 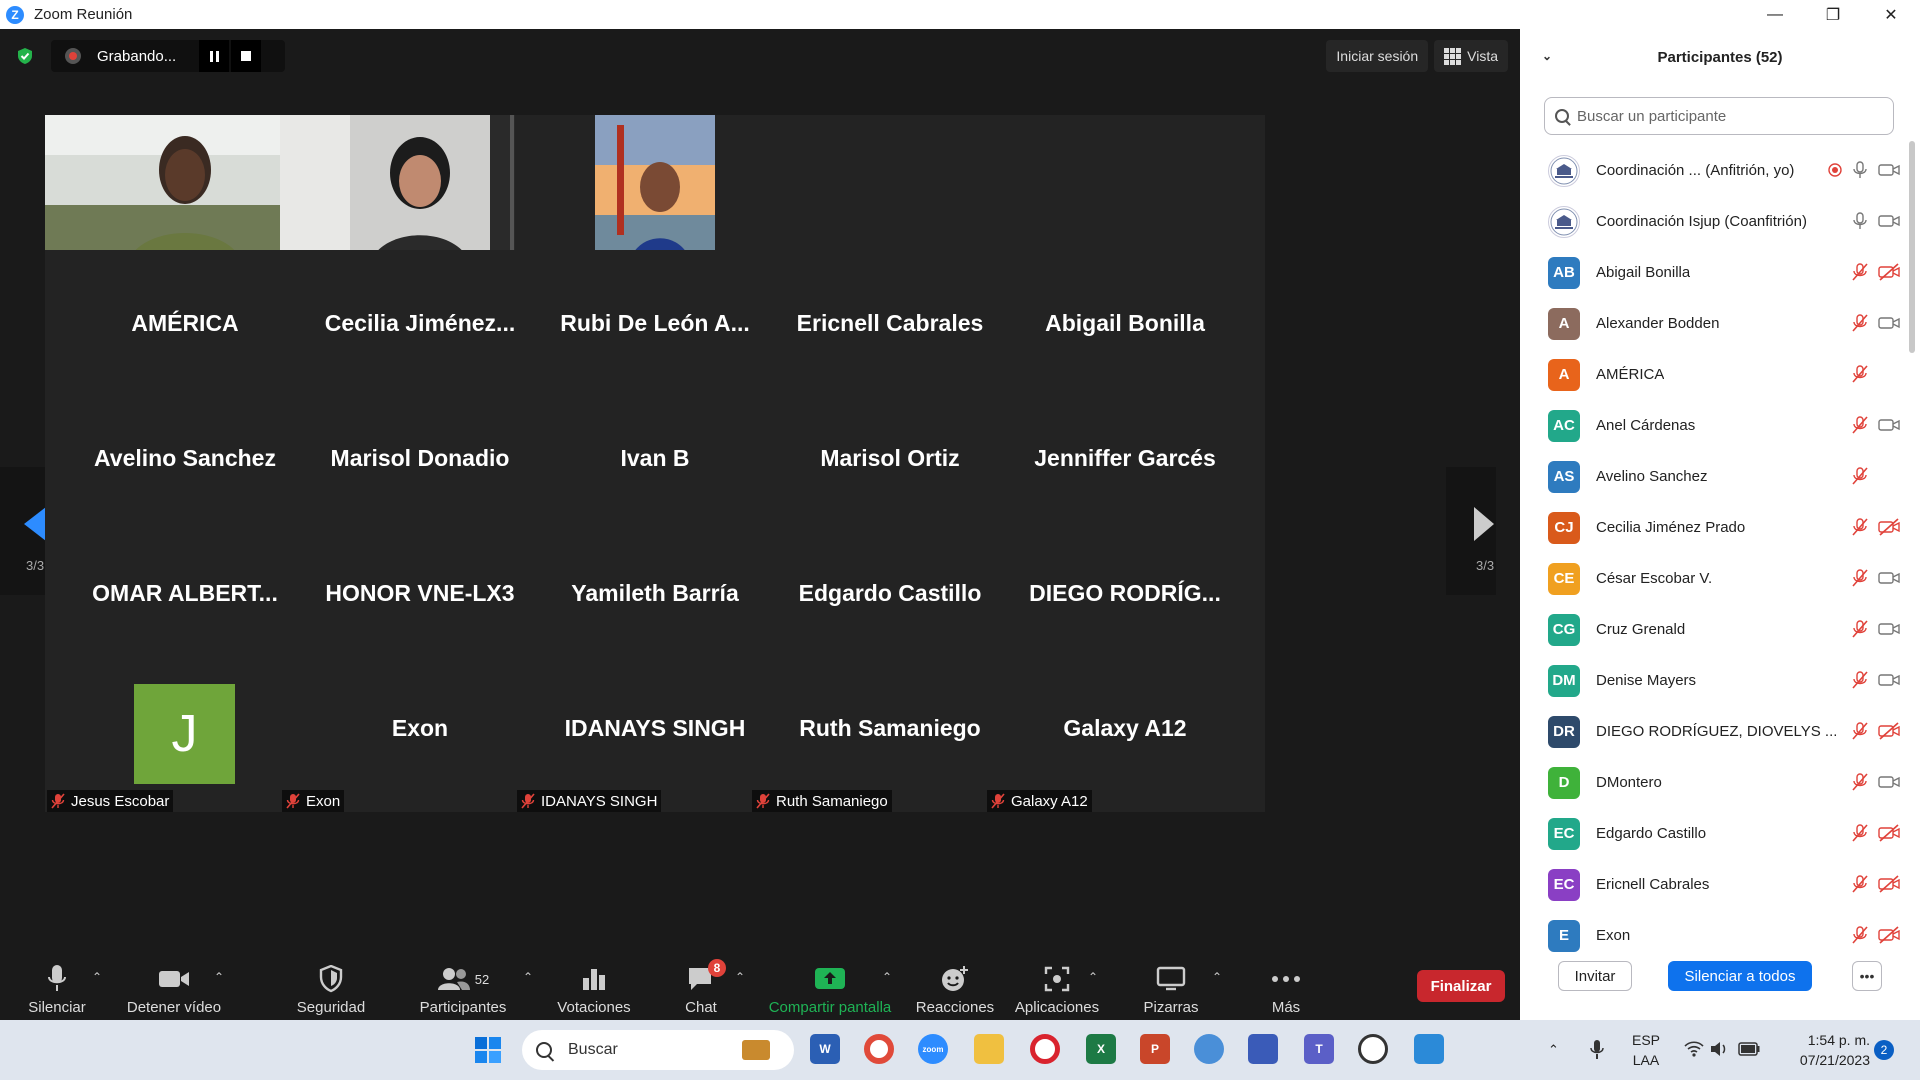 What do you see at coordinates (955, 986) in the screenshot?
I see `reactions-button: Reacciones` at bounding box center [955, 986].